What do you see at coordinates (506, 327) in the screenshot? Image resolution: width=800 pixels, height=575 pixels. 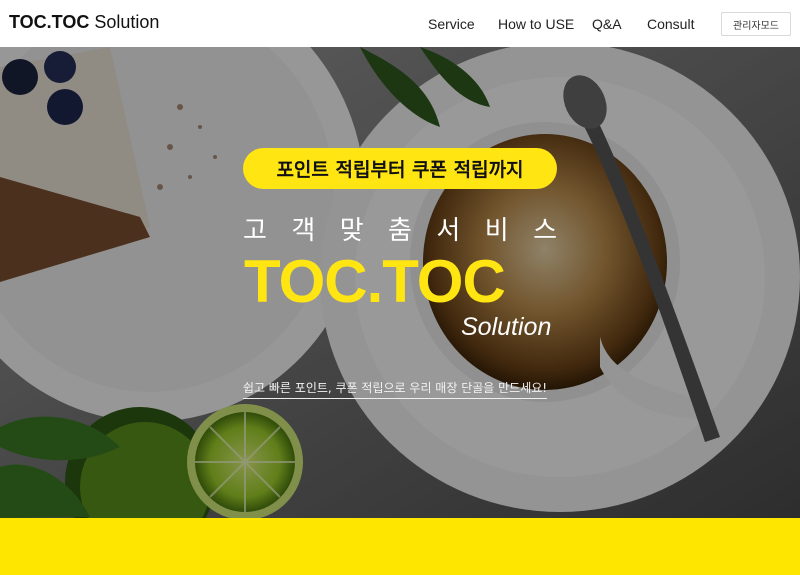 I see `hero-subtitle: Solution` at bounding box center [506, 327].